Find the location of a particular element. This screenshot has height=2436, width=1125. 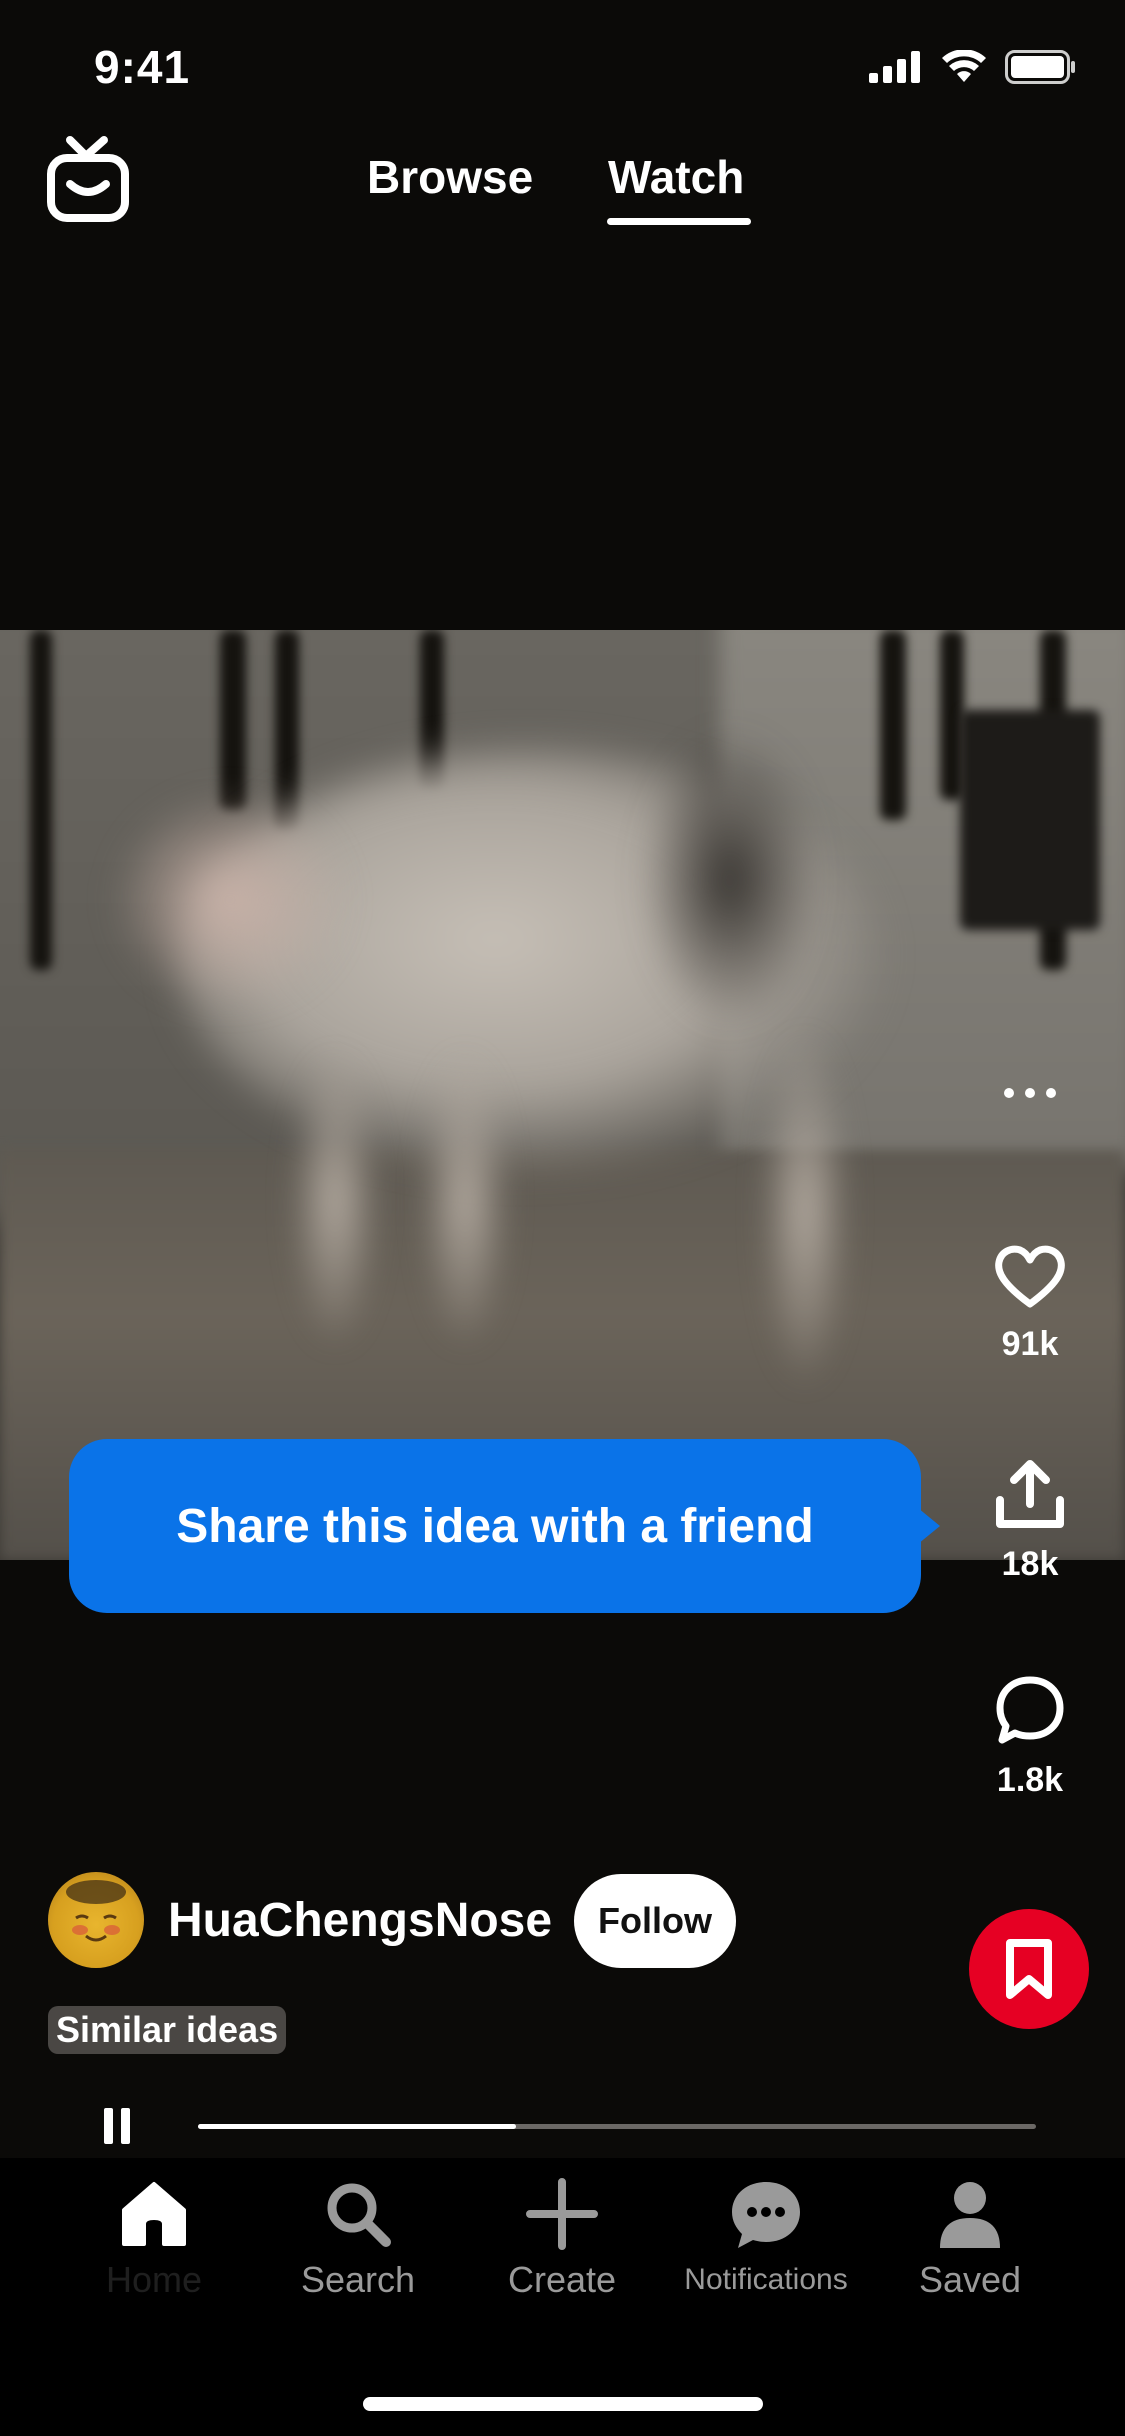

nav-create: Create is located at coordinates (562, 2239).